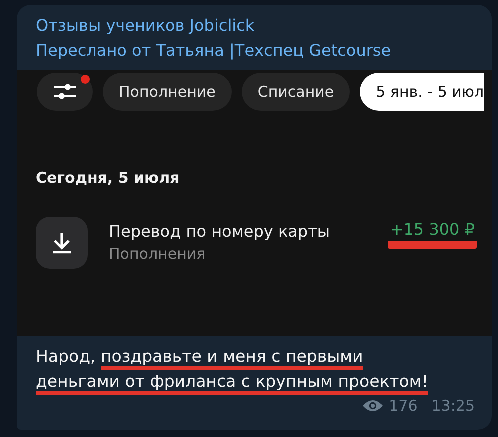 The height and width of the screenshot is (437, 498). I want to click on sliders-icon, so click(65, 92).